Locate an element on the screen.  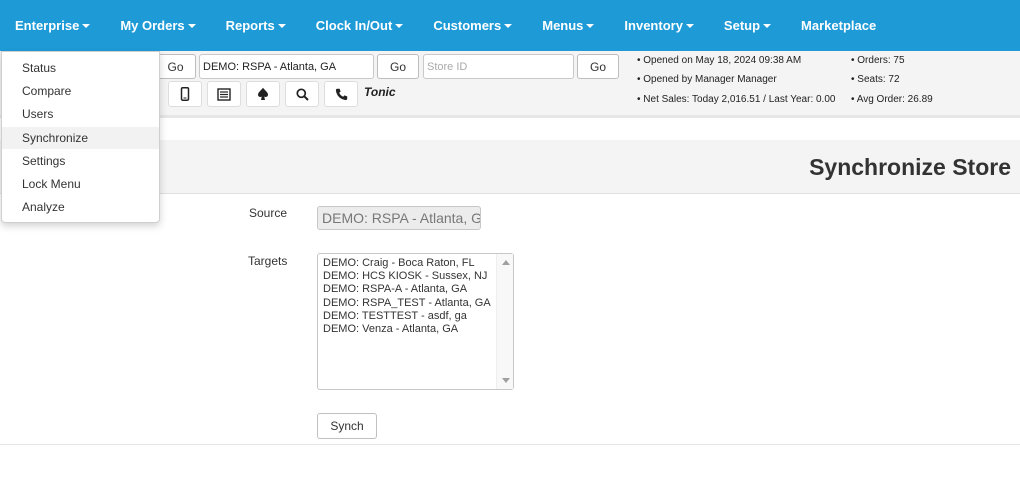
nav-menus: Menus is located at coordinates (568, 25).